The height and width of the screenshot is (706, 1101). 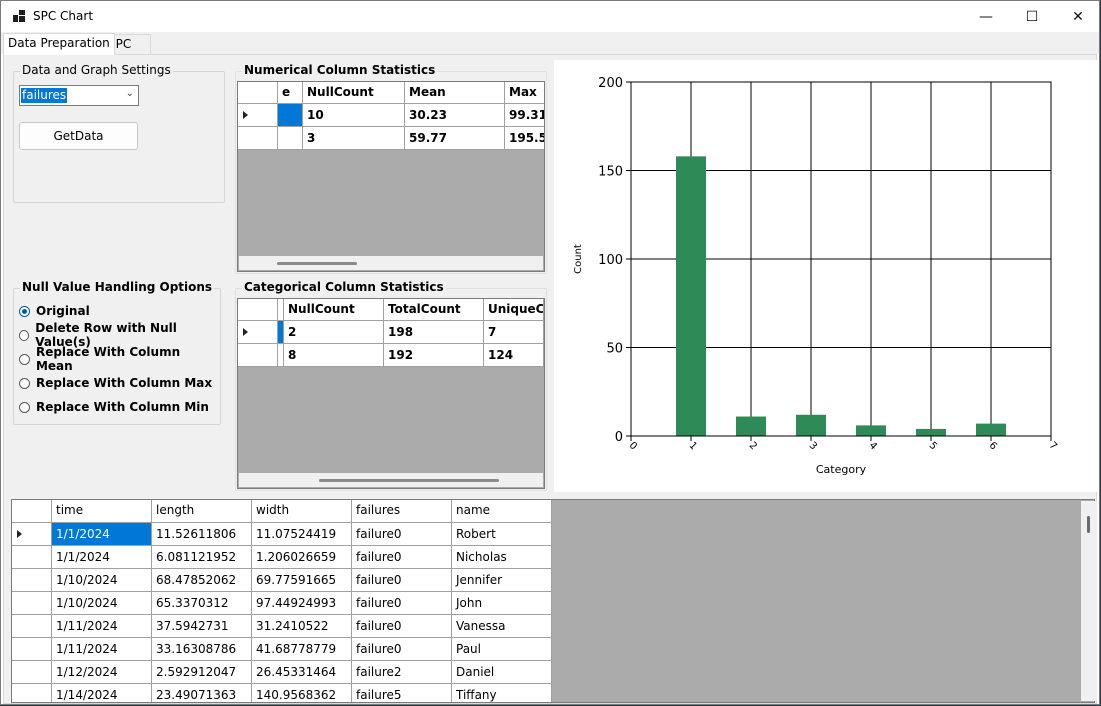 What do you see at coordinates (402, 693) in the screenshot?
I see `table-cell: failure5` at bounding box center [402, 693].